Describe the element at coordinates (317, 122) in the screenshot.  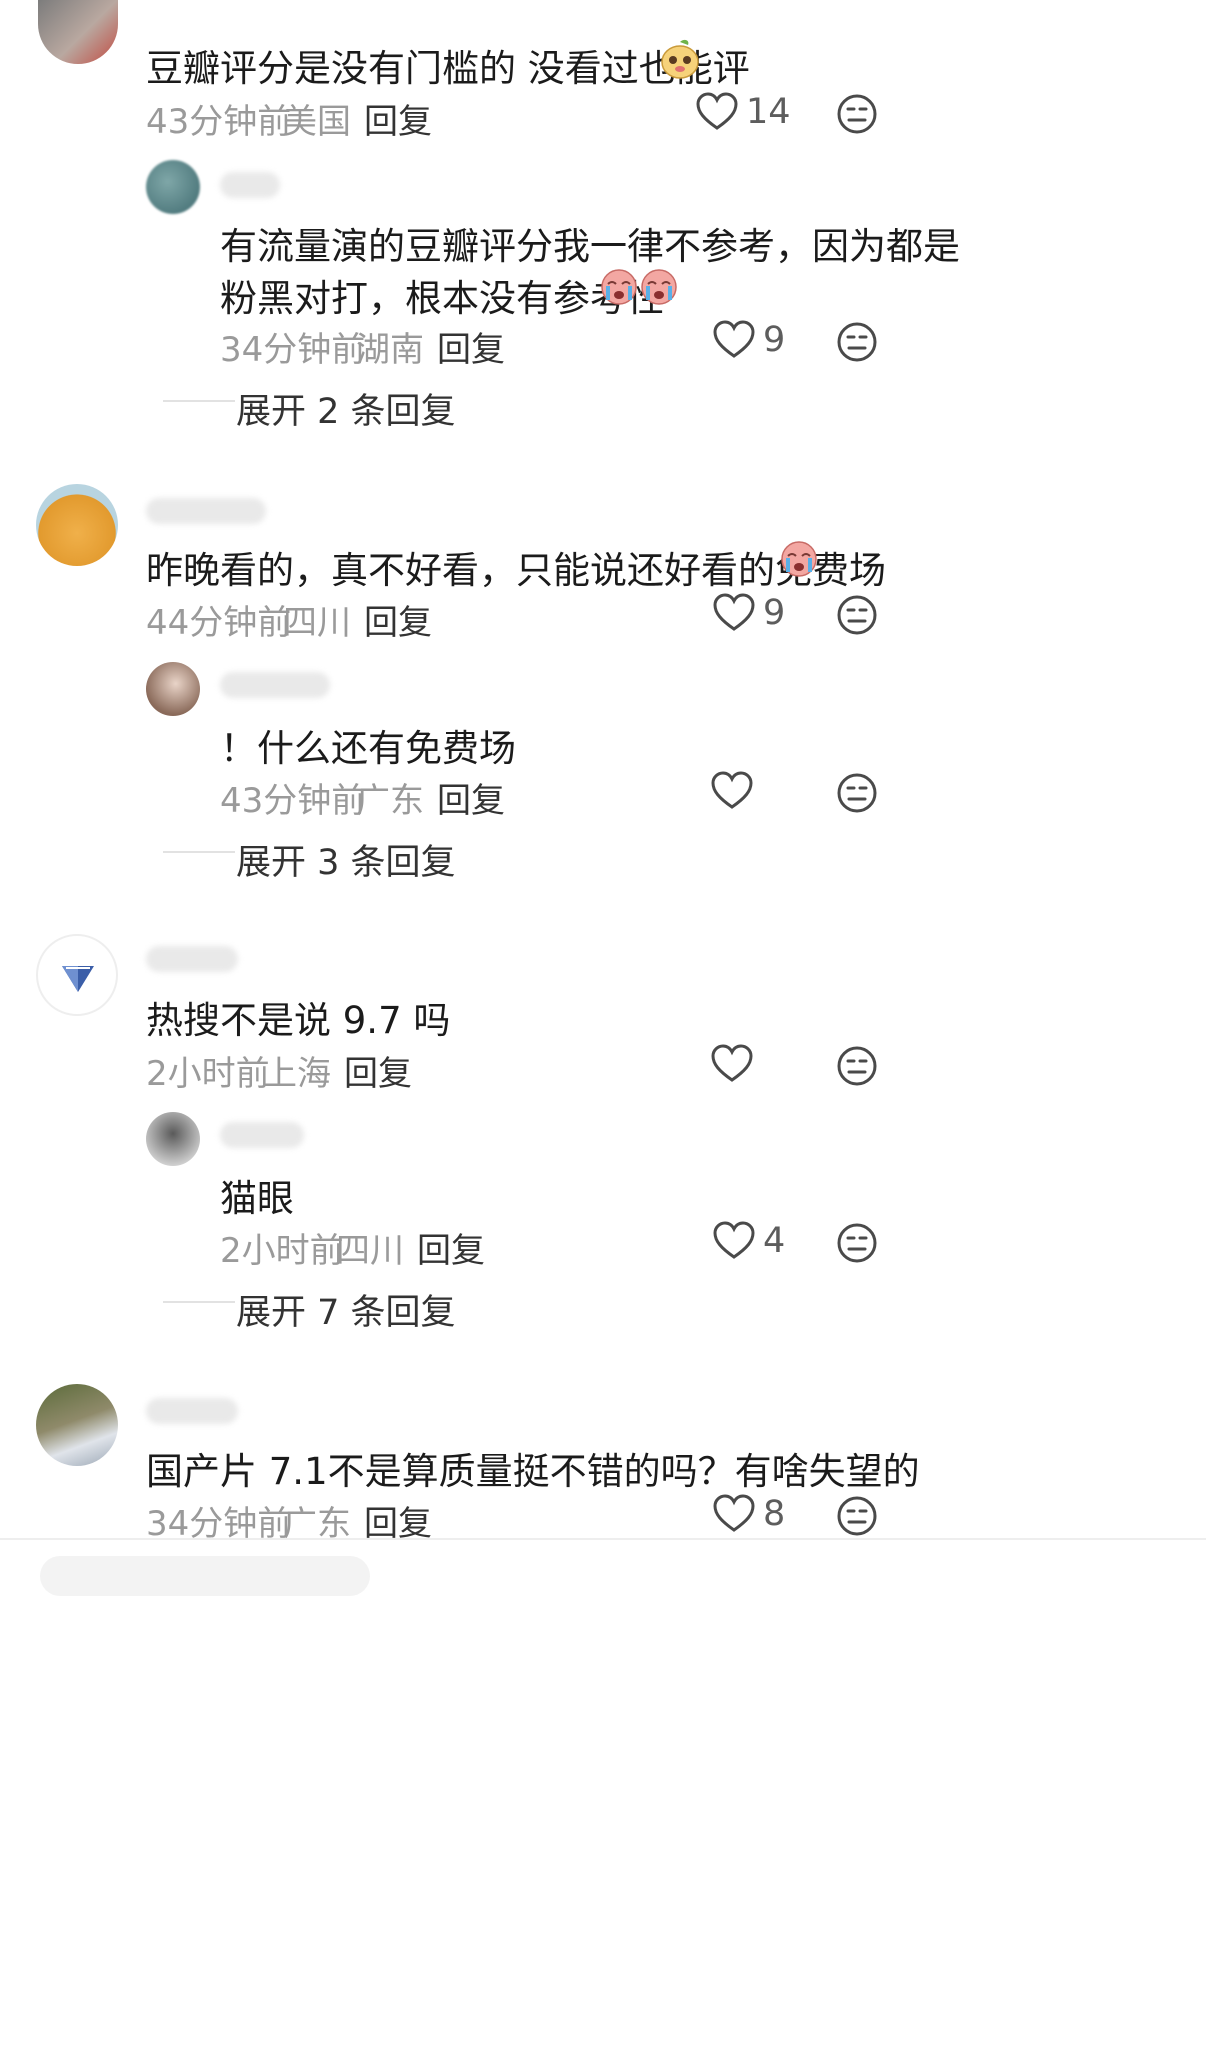
I see `comment-location: 美国` at that location.